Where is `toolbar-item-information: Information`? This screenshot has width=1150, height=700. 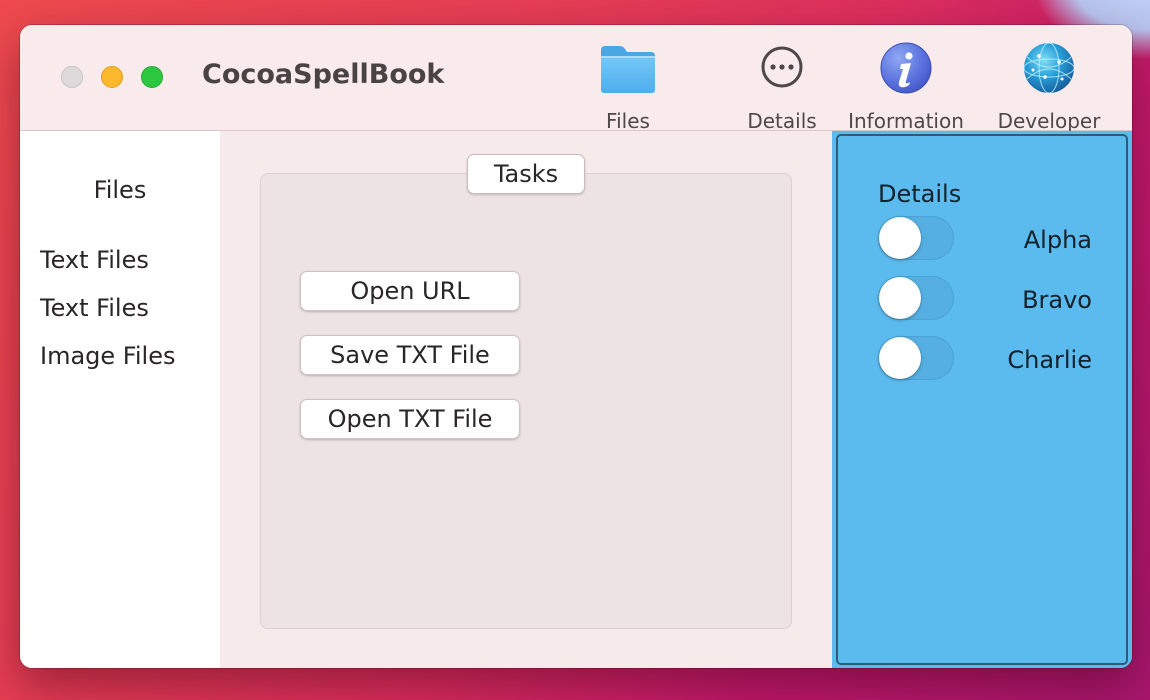 toolbar-item-information: Information is located at coordinates (906, 87).